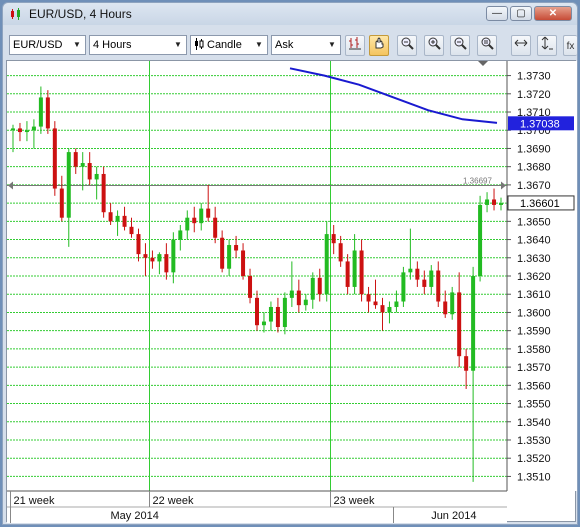 The image size is (580, 527). What do you see at coordinates (257, 183) in the screenshot?
I see `horizontal-line: 1.36697` at bounding box center [257, 183].